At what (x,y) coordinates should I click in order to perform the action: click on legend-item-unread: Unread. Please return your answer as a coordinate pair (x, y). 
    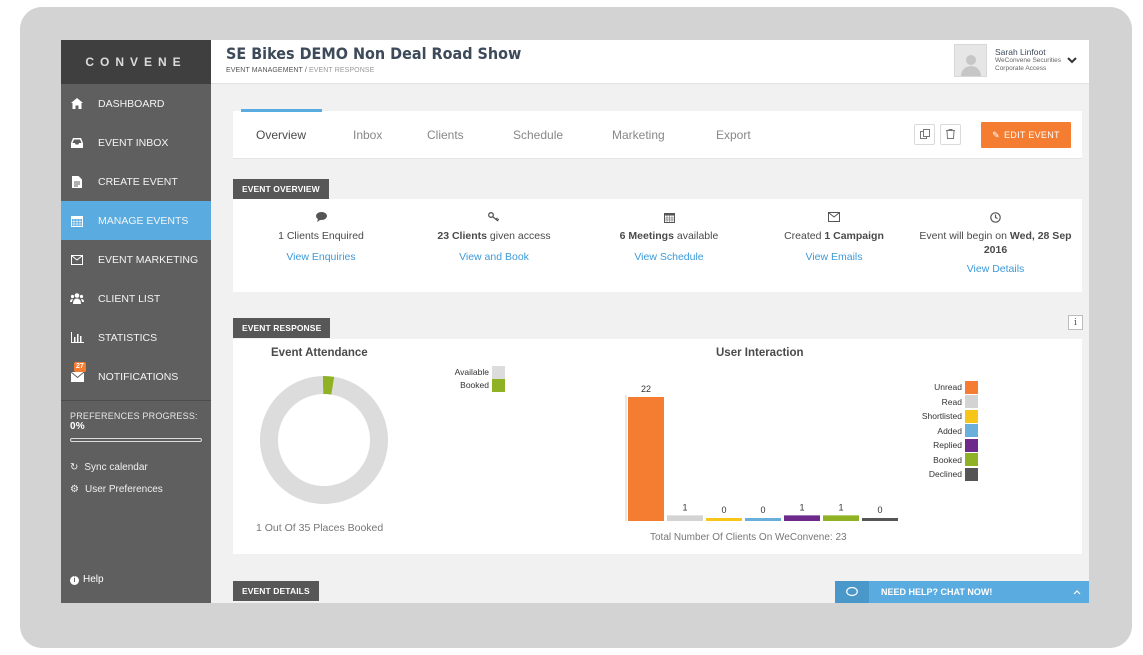
    Looking at the image, I should click on (933, 387).